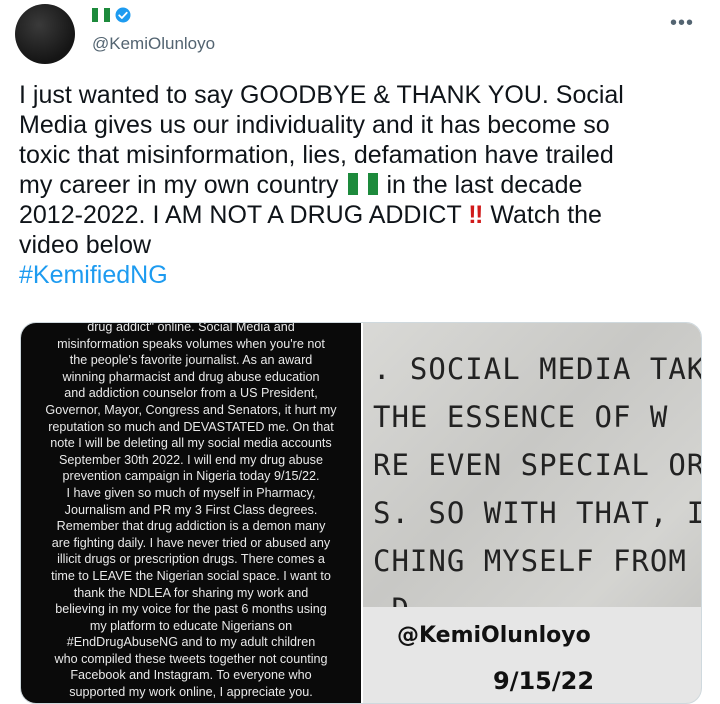 This screenshot has height=704, width=720. I want to click on profile-avatar, so click(45, 34).